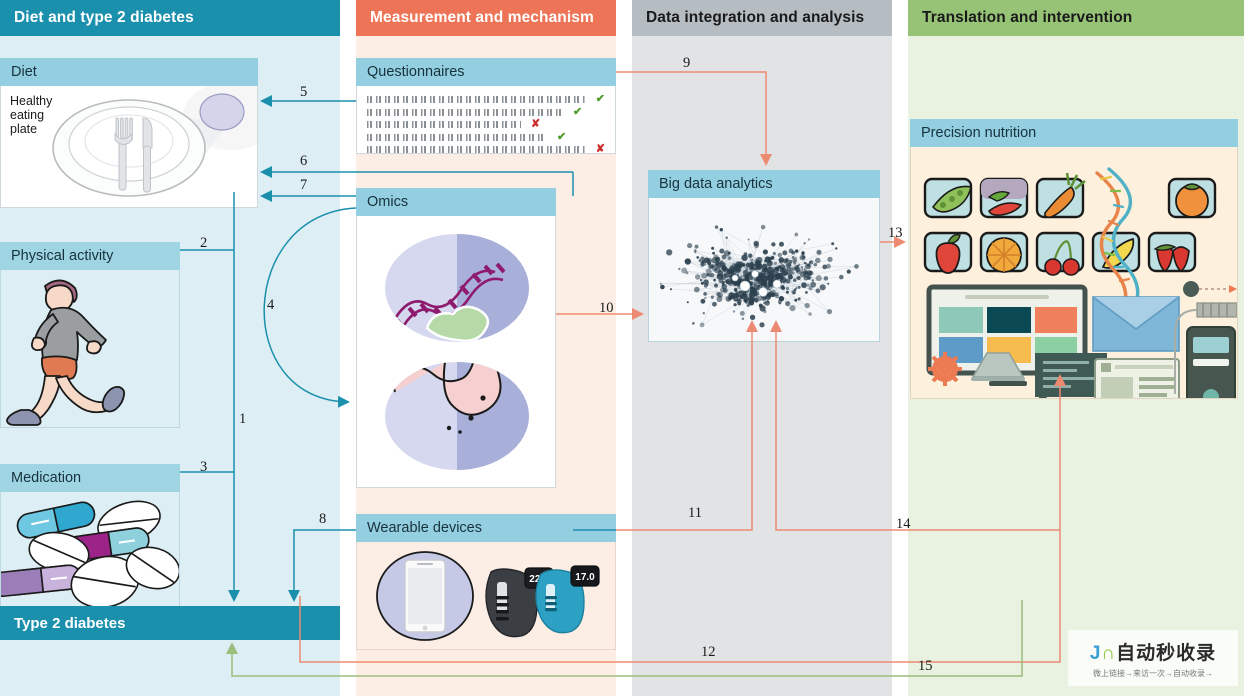 The height and width of the screenshot is (696, 1244). What do you see at coordinates (271, 305) in the screenshot?
I see `arrow-number-4: 4` at bounding box center [271, 305].